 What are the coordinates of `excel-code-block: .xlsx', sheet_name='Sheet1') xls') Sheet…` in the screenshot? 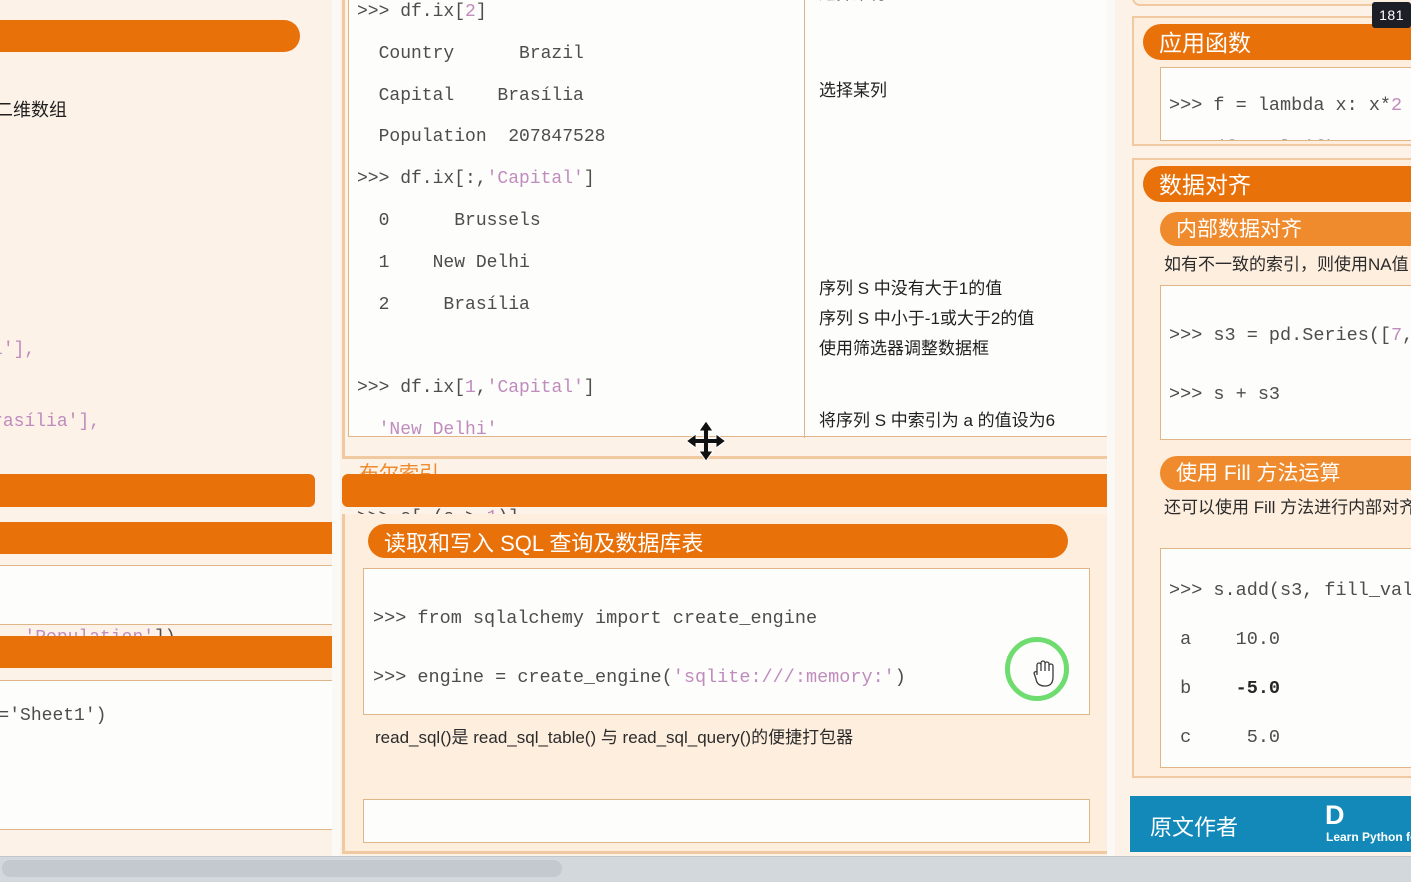 It's located at (177, 755).